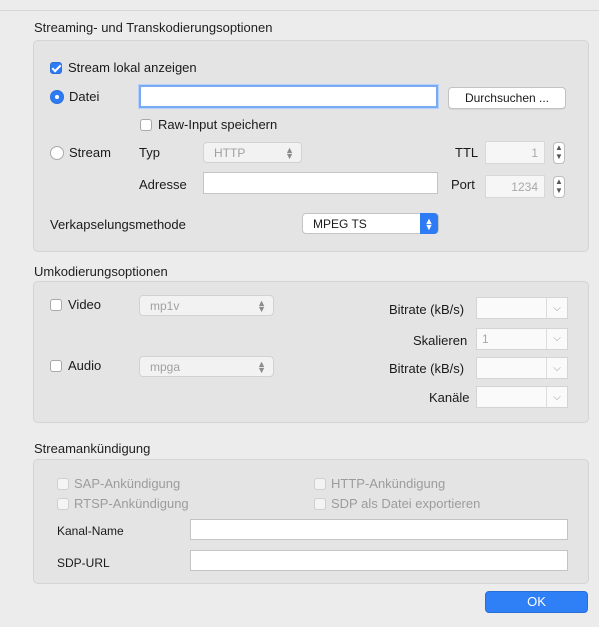 This screenshot has width=599, height=627. Describe the element at coordinates (440, 340) in the screenshot. I see `scale-label: Skalieren` at that location.